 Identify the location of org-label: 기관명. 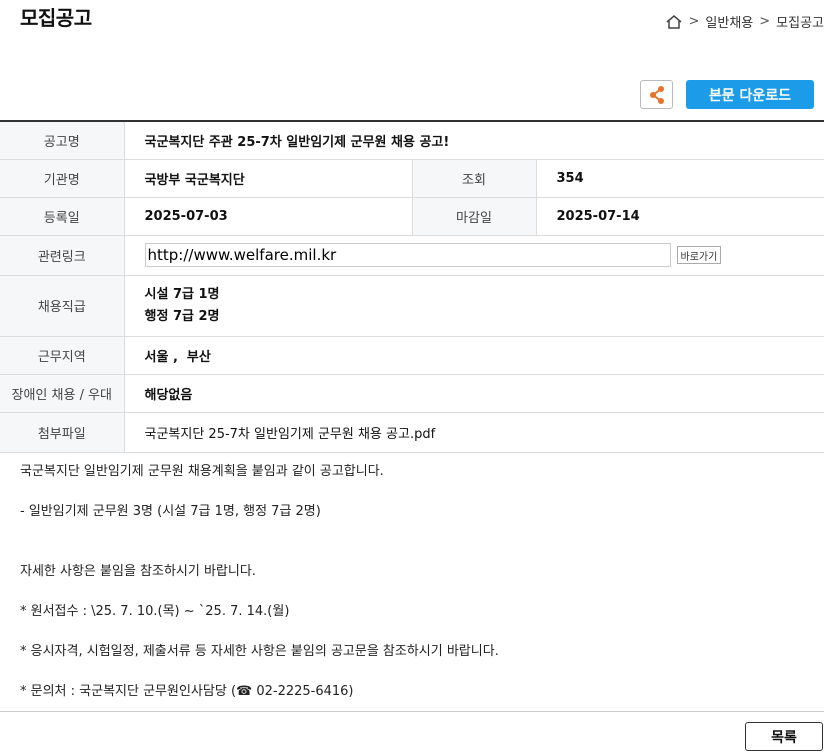
(62, 178).